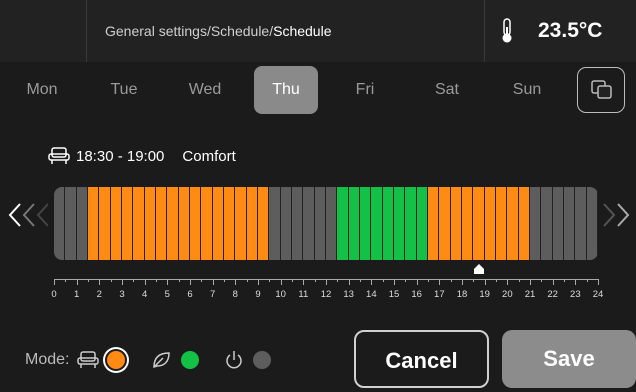  What do you see at coordinates (303, 294) in the screenshot?
I see `axis-label: 11` at bounding box center [303, 294].